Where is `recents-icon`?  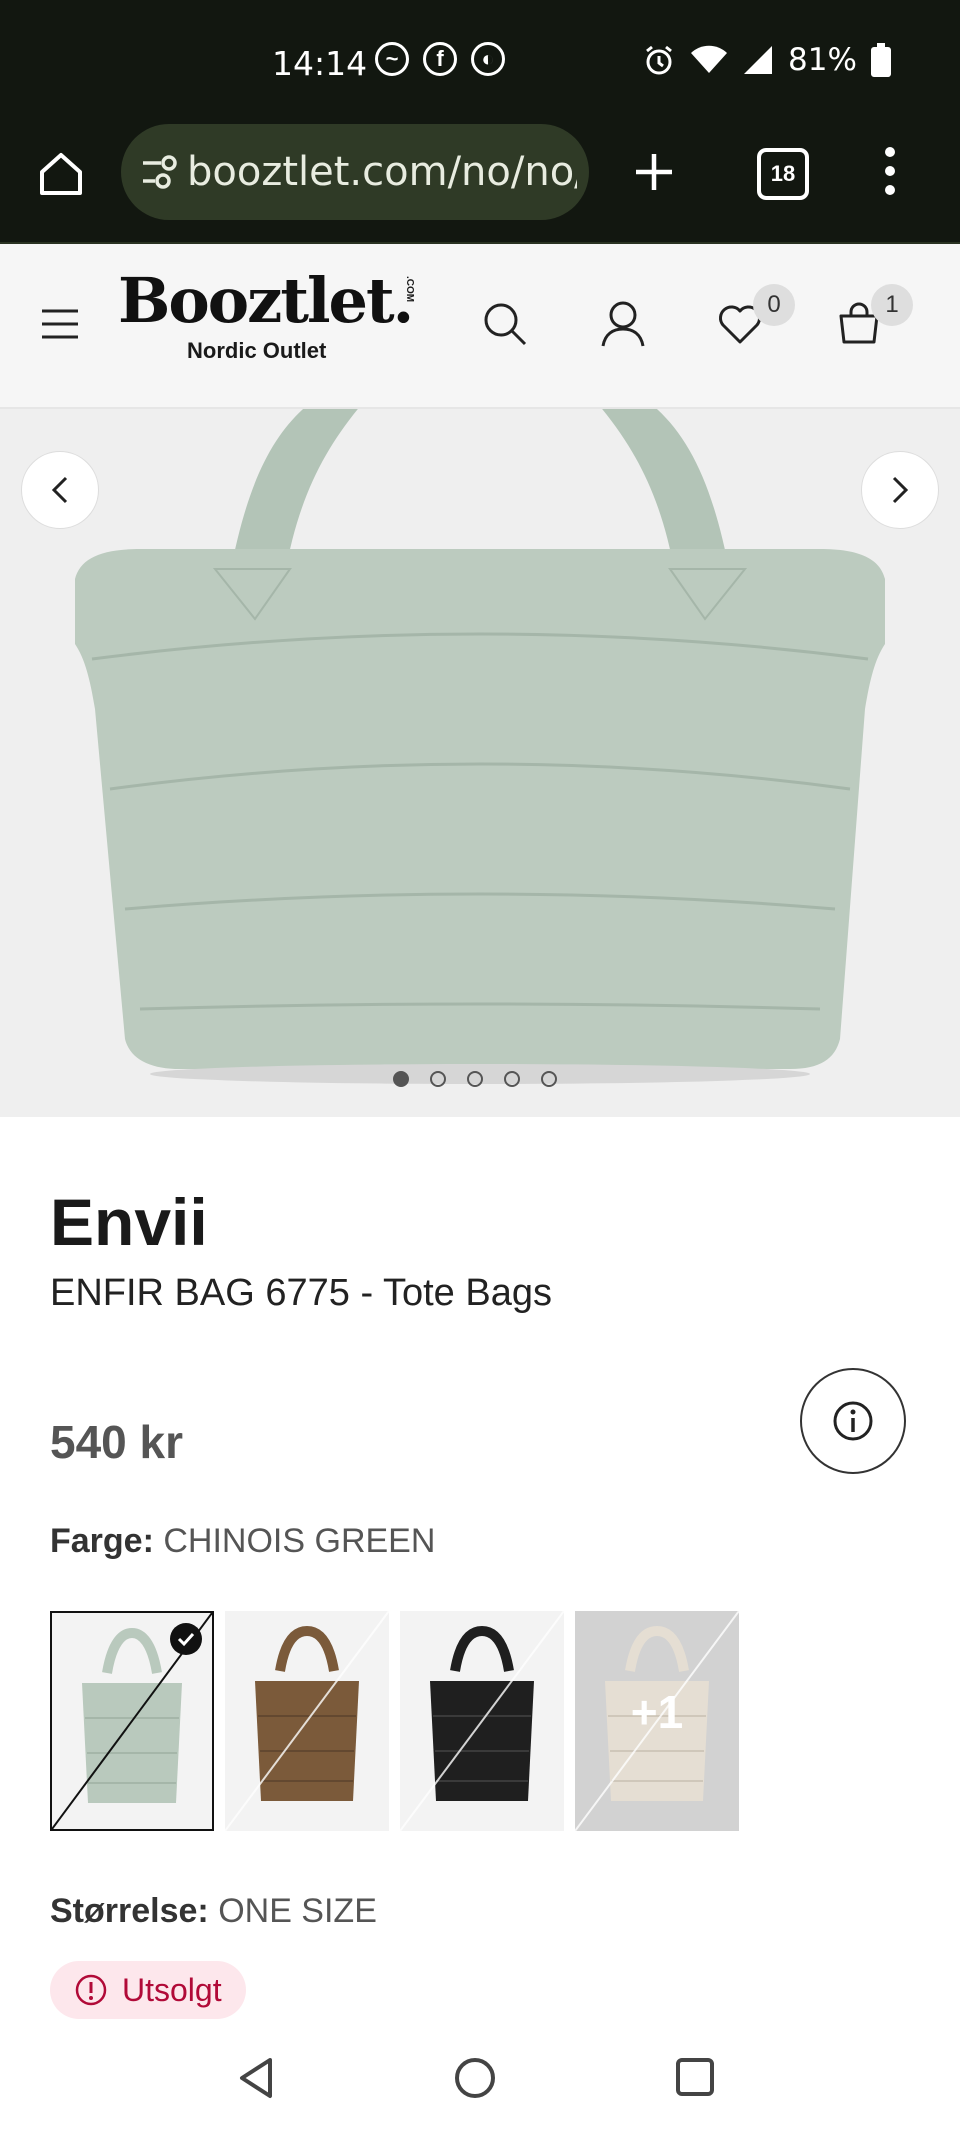 recents-icon is located at coordinates (695, 2077).